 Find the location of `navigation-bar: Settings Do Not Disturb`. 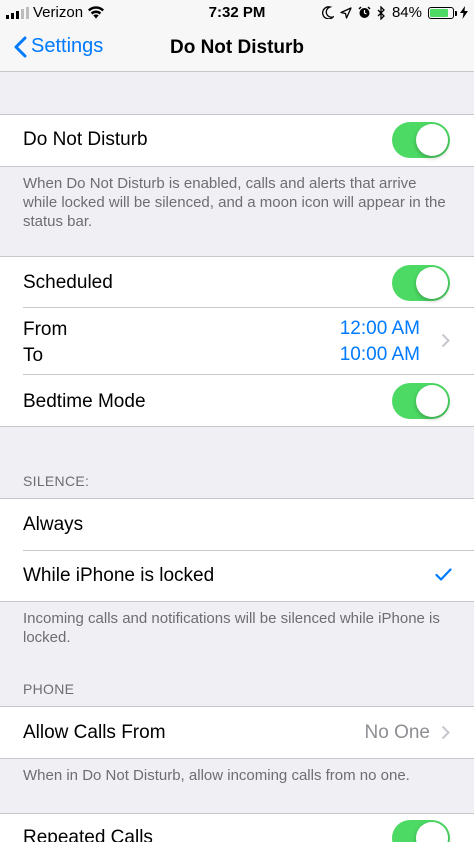

navigation-bar: Settings Do Not Disturb is located at coordinates (237, 49).